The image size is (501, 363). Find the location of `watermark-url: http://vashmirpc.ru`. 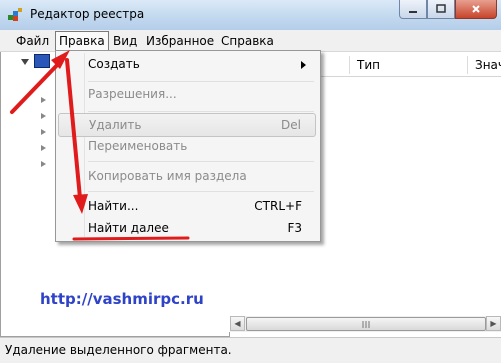

watermark-url: http://vashmirpc.ru is located at coordinates (122, 299).